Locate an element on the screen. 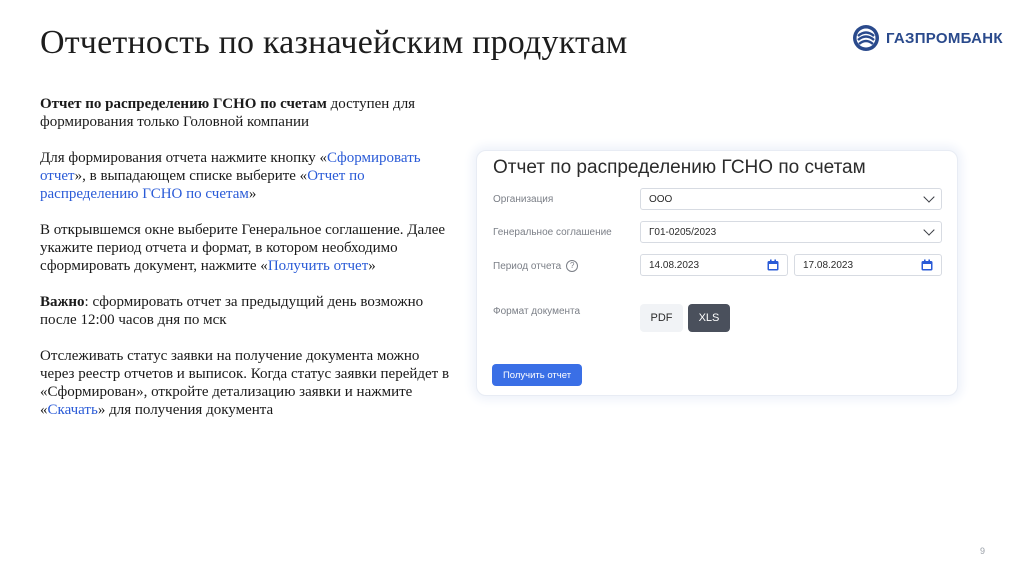  organization-label: Организация is located at coordinates (523, 199).